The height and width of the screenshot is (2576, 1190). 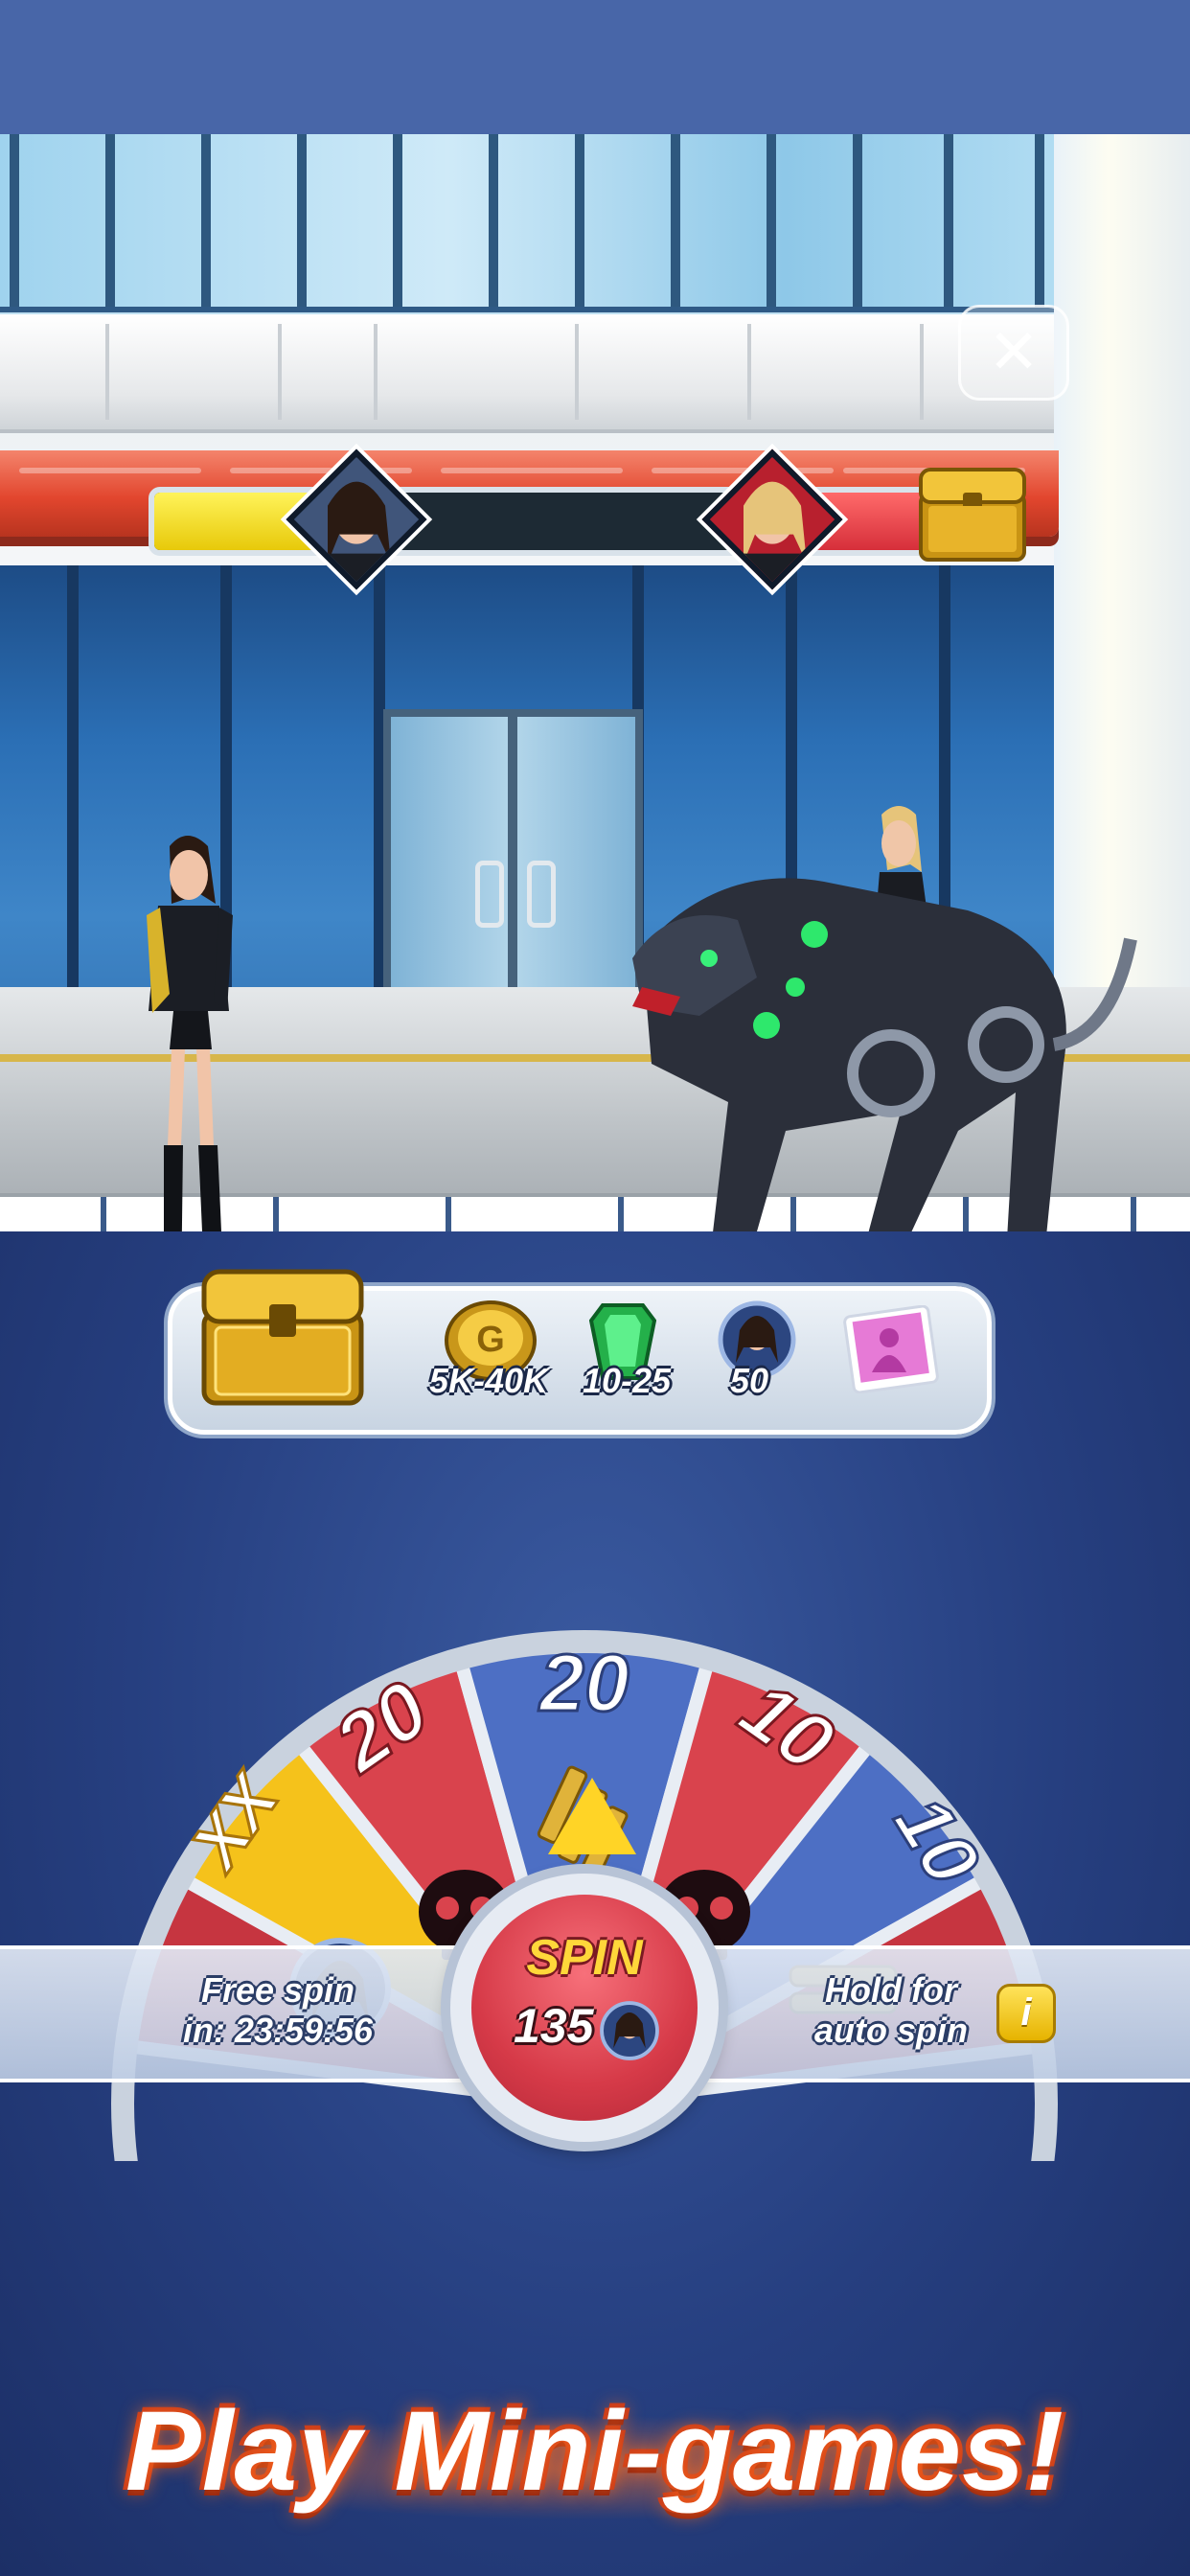 I want to click on close-icon: ✕, so click(x=1014, y=351).